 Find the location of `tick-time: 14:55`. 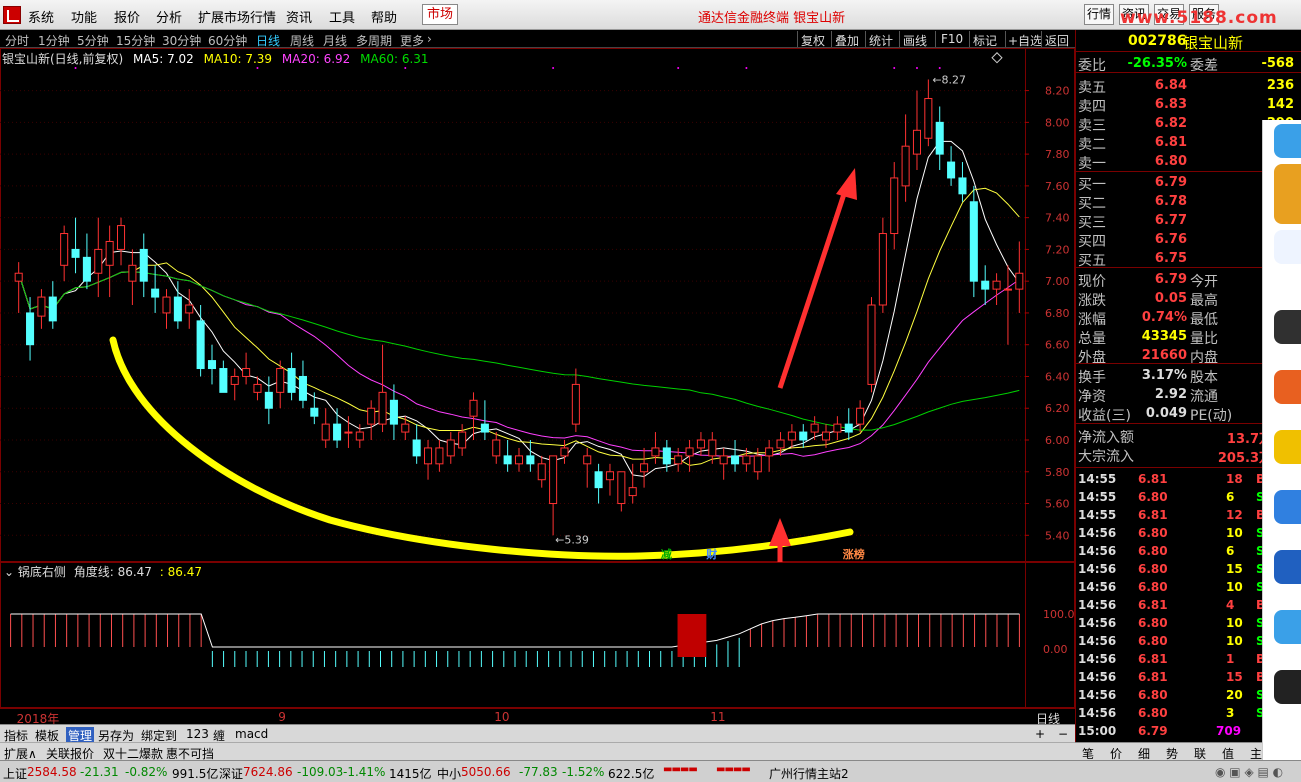

tick-time: 14:55 is located at coordinates (1097, 515).